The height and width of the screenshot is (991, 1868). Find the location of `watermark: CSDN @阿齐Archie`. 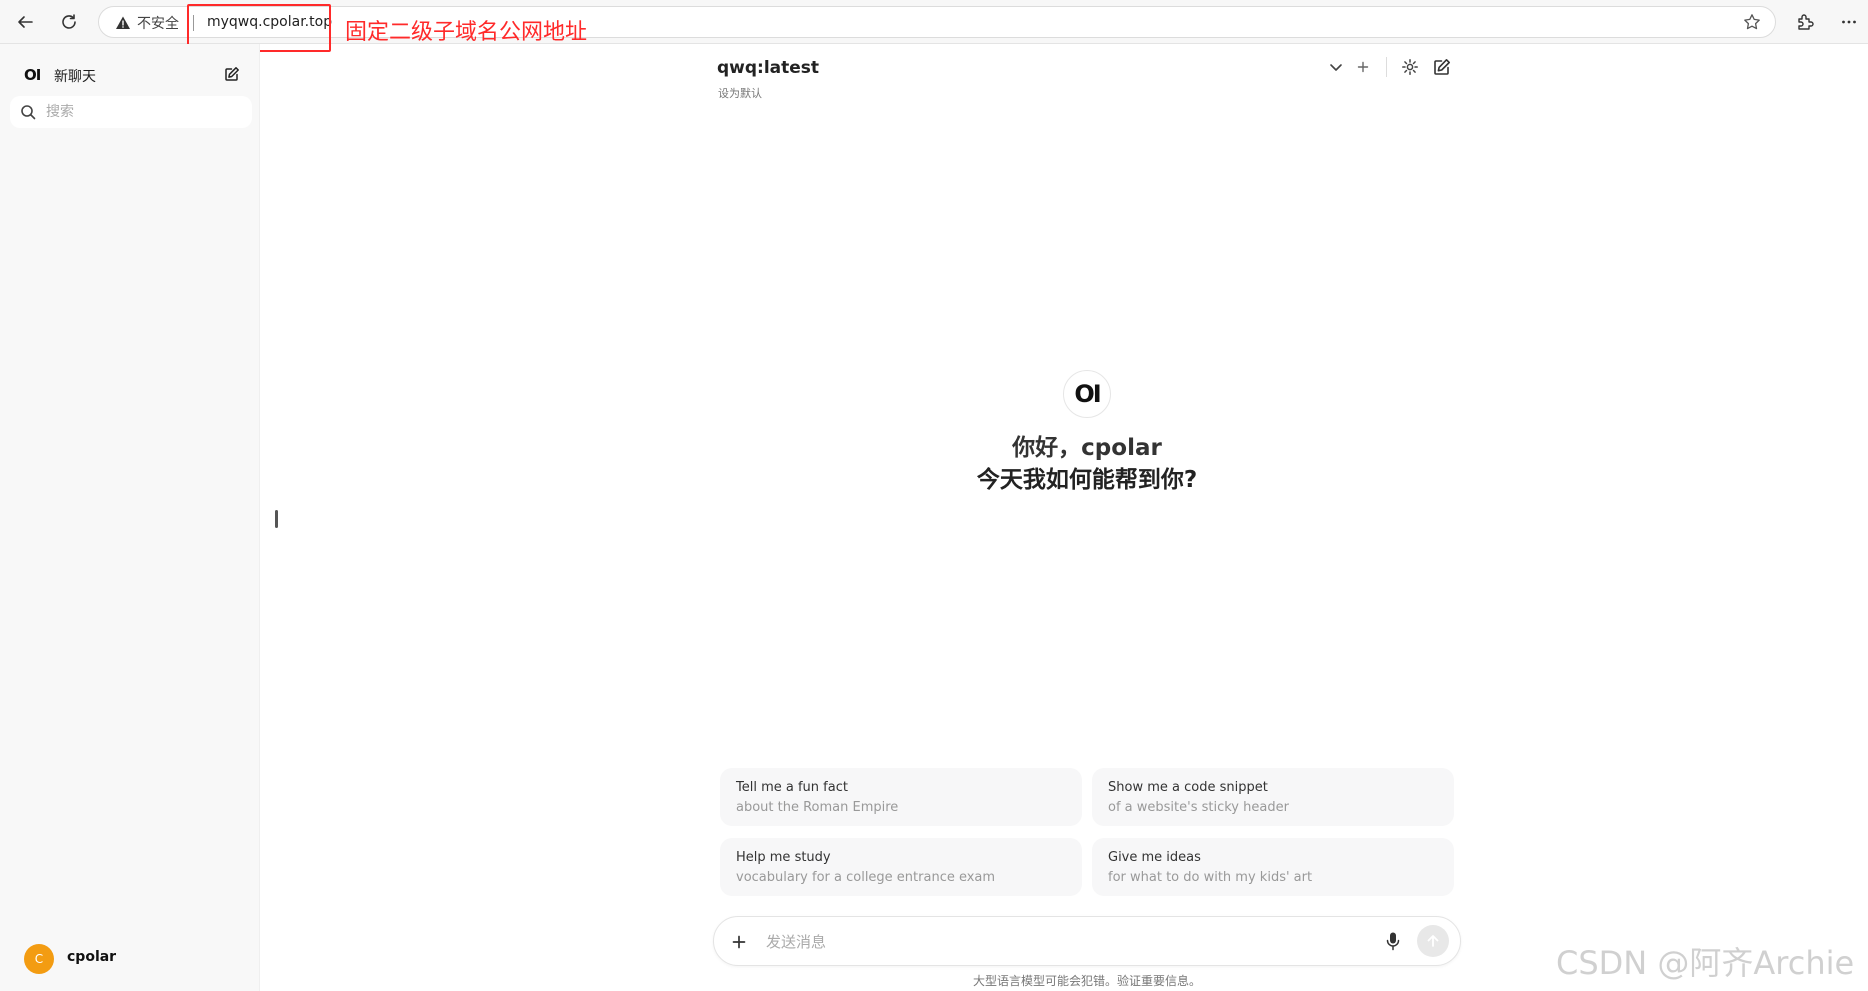

watermark: CSDN @阿齐Archie is located at coordinates (1705, 963).